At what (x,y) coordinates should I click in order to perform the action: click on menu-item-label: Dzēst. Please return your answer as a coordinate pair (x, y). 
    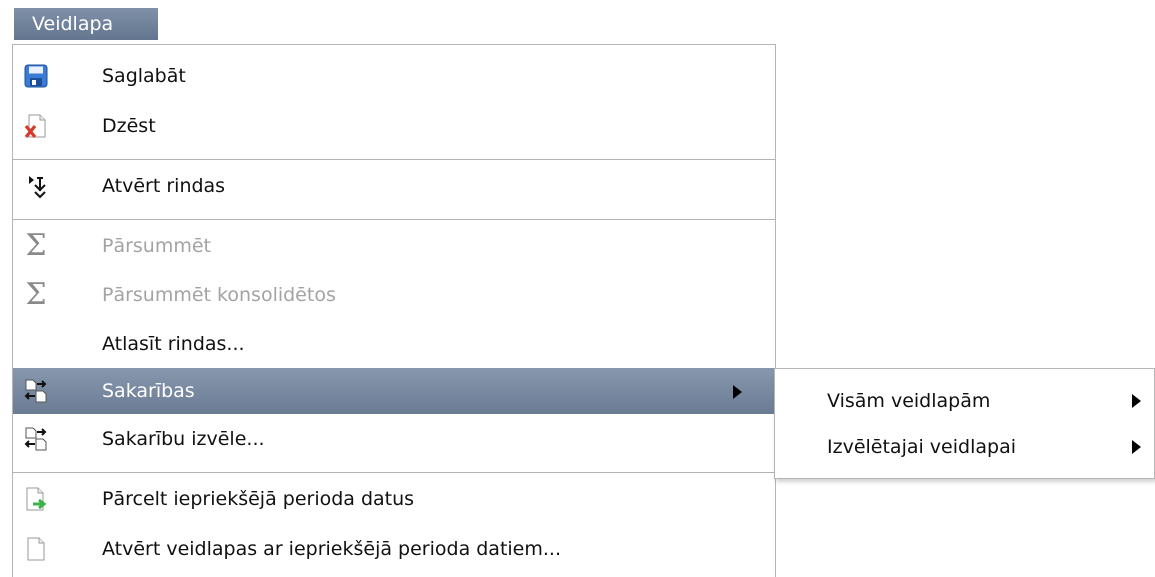
    Looking at the image, I should click on (129, 126).